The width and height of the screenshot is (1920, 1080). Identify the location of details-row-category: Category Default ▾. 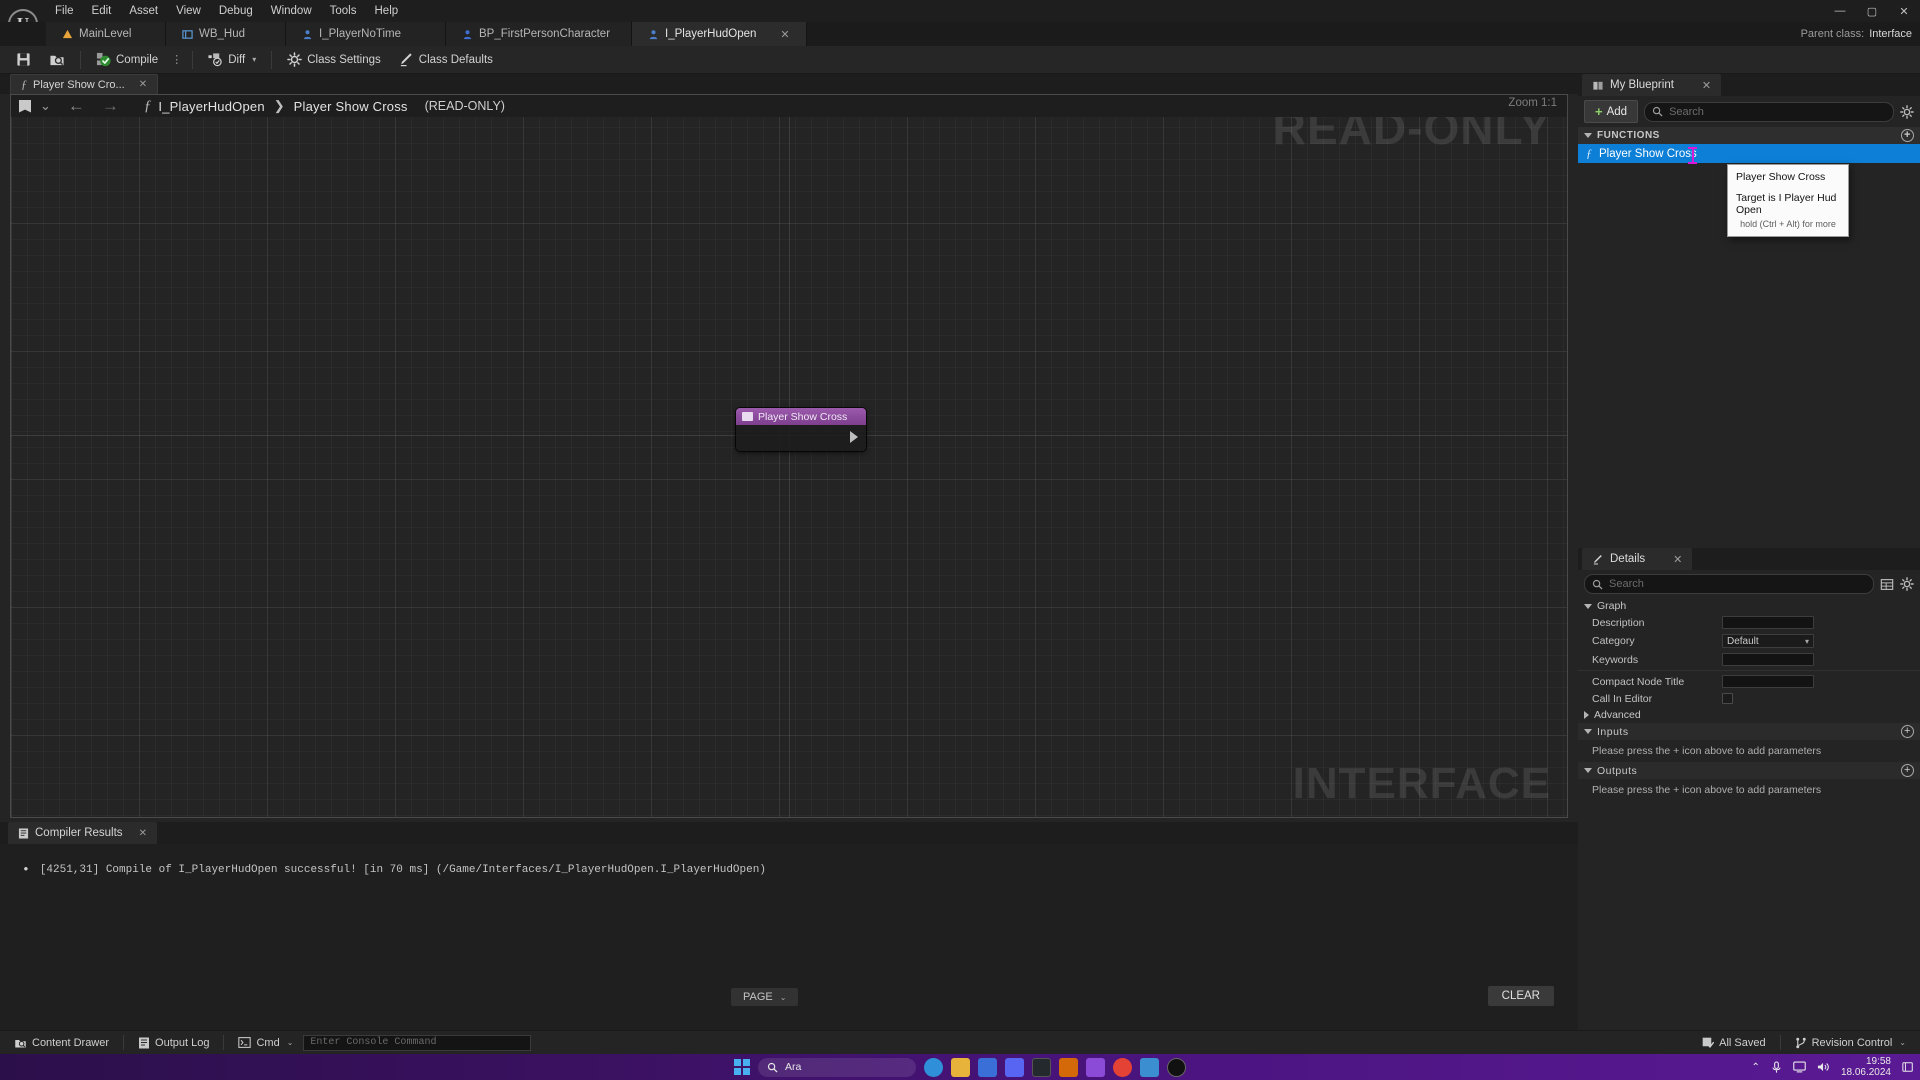
(1749, 641).